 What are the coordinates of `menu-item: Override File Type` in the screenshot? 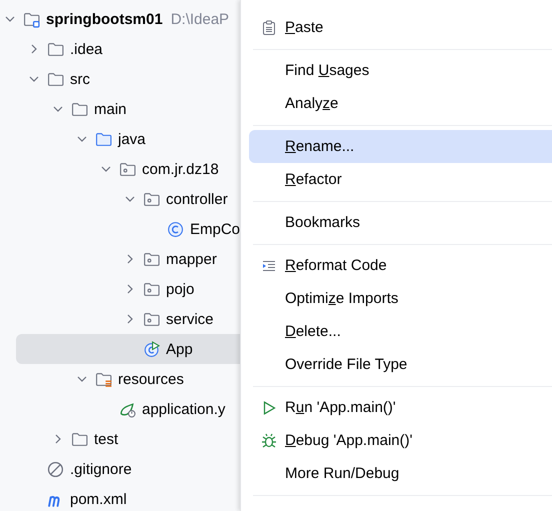 It's located at (400, 364).